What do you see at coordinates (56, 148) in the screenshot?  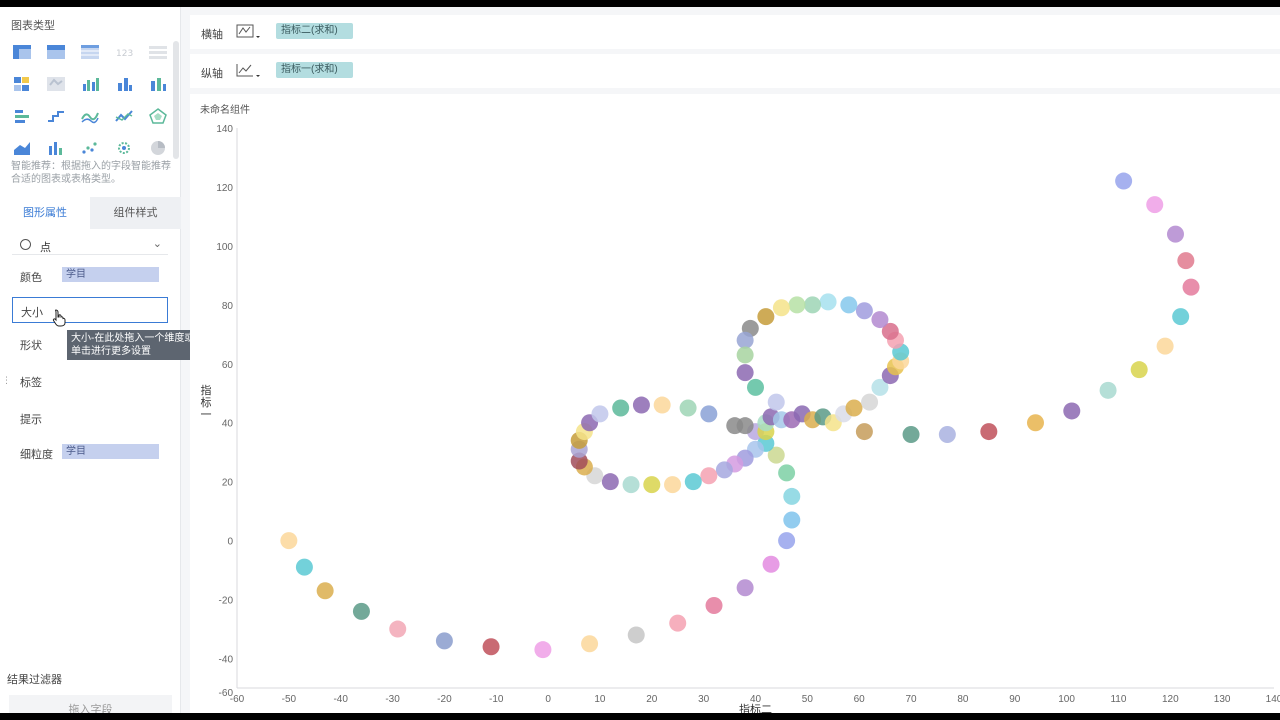 I see `combo-bar-icon` at bounding box center [56, 148].